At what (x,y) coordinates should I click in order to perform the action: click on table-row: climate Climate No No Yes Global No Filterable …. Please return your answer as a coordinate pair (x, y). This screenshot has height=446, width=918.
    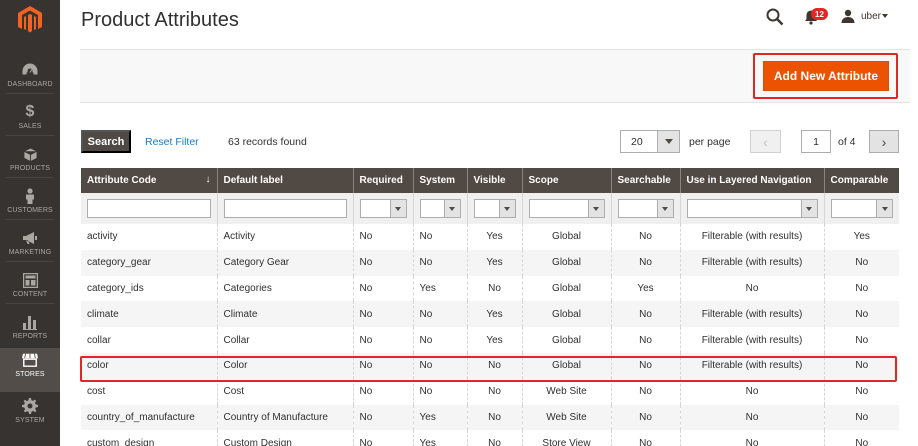
    Looking at the image, I should click on (490, 314).